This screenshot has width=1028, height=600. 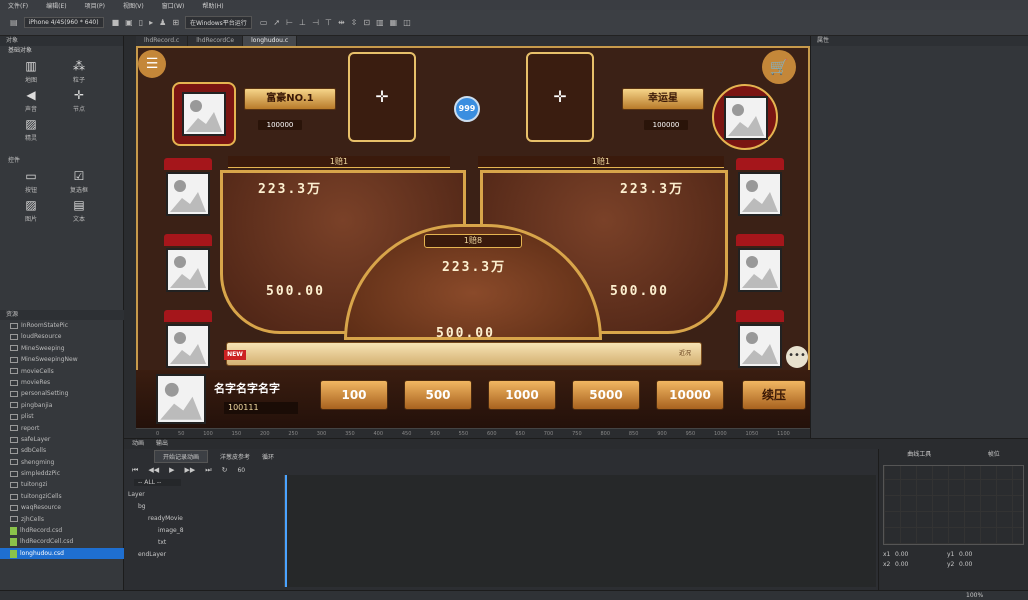 I want to click on particle-object: ⁂ 粒子, so click(x=79, y=71).